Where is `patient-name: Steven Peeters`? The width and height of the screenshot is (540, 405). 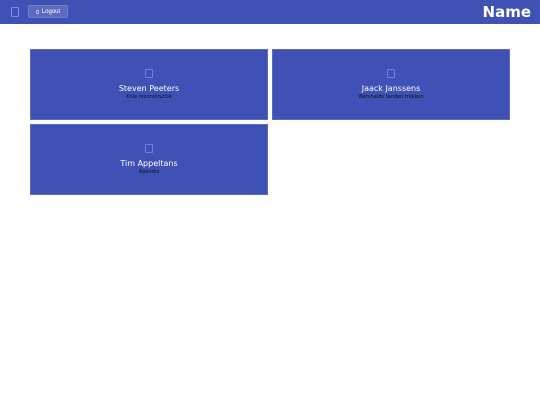
patient-name: Steven Peeters is located at coordinates (149, 88).